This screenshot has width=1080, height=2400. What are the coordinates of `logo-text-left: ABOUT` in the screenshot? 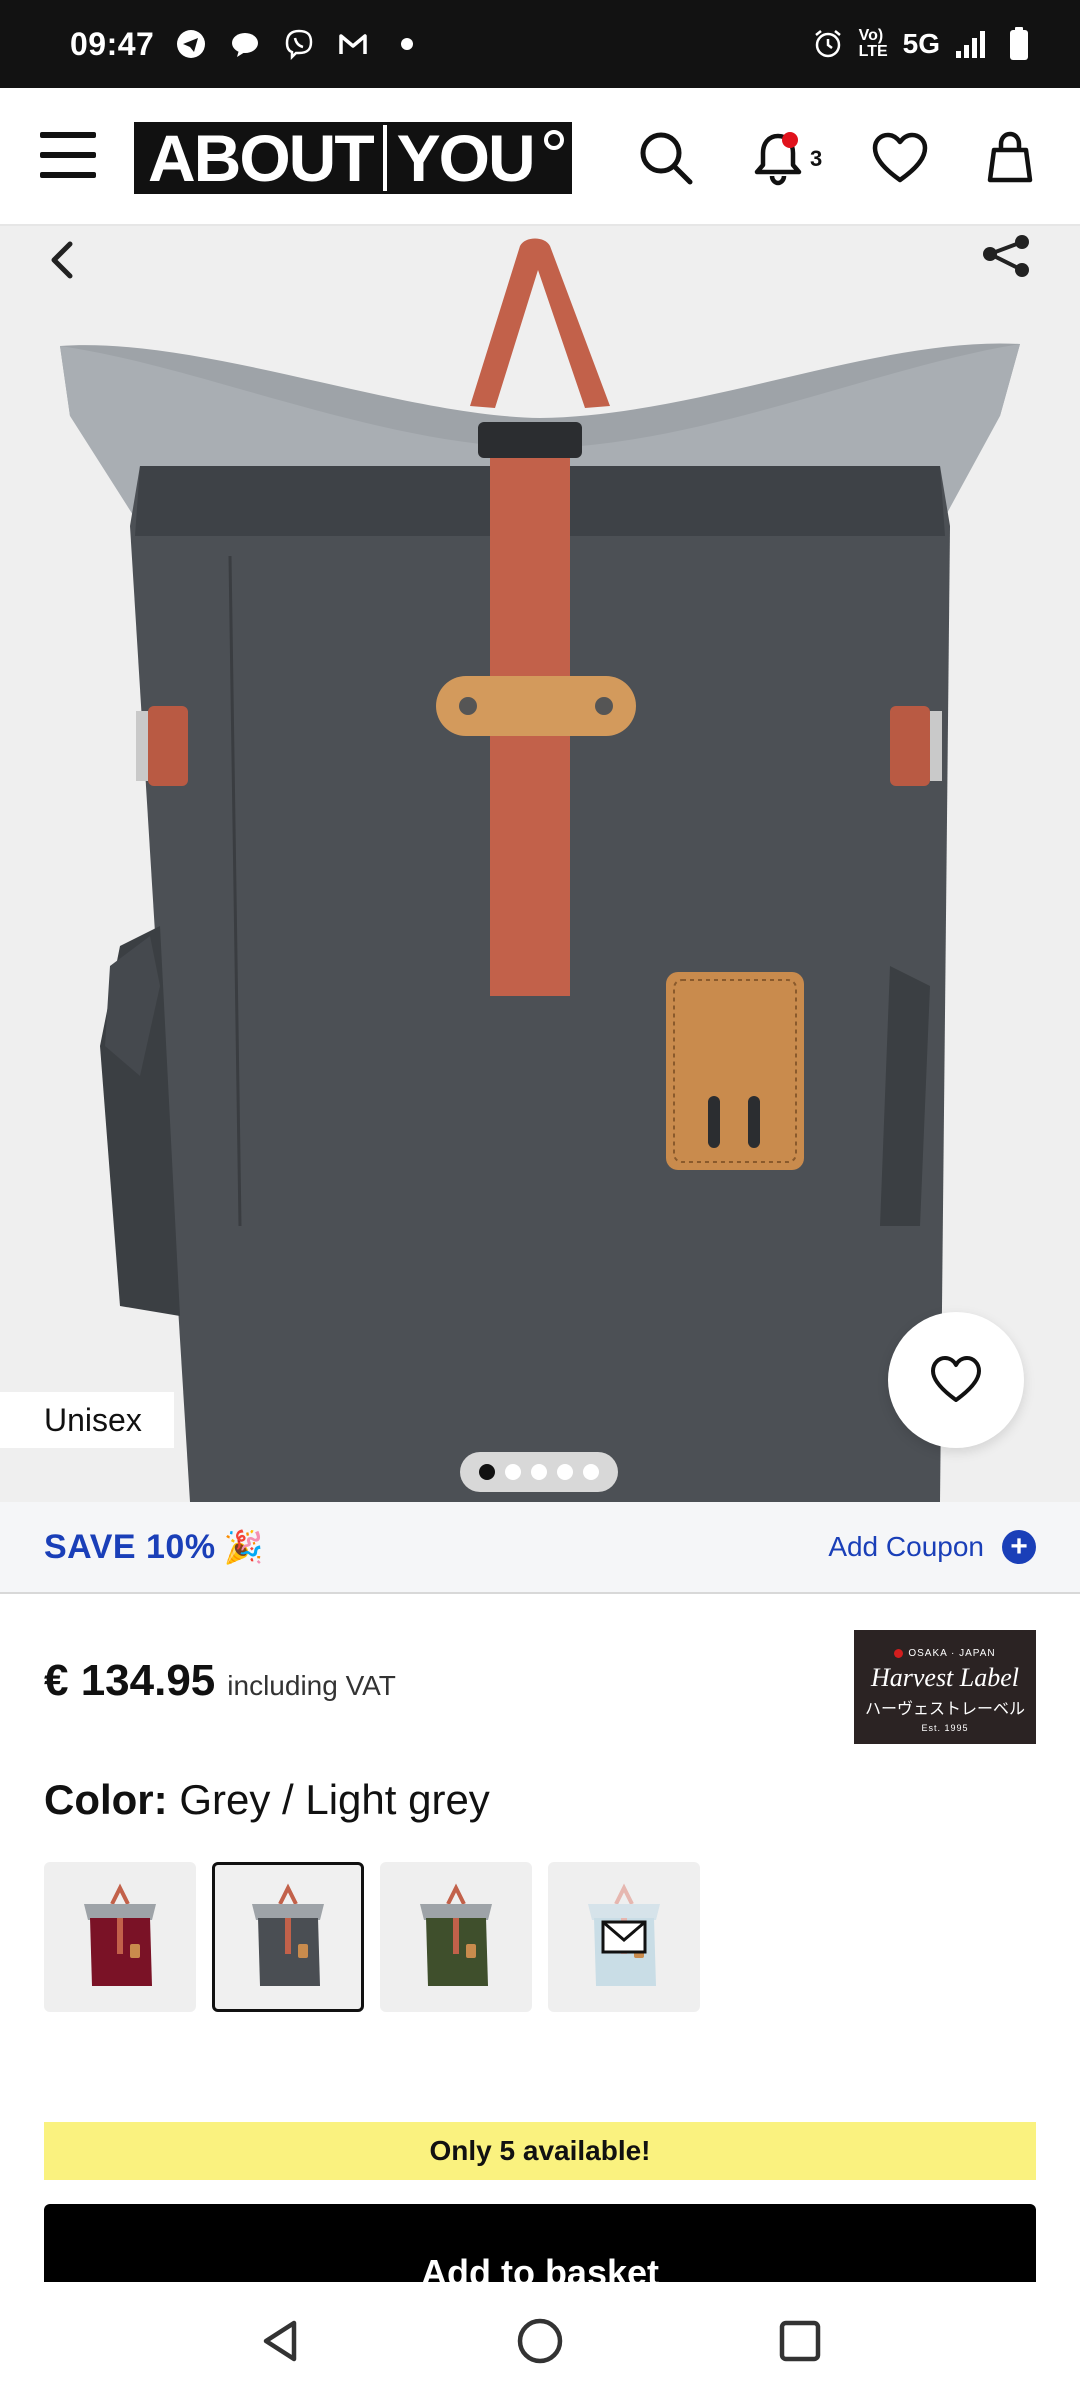 It's located at (261, 158).